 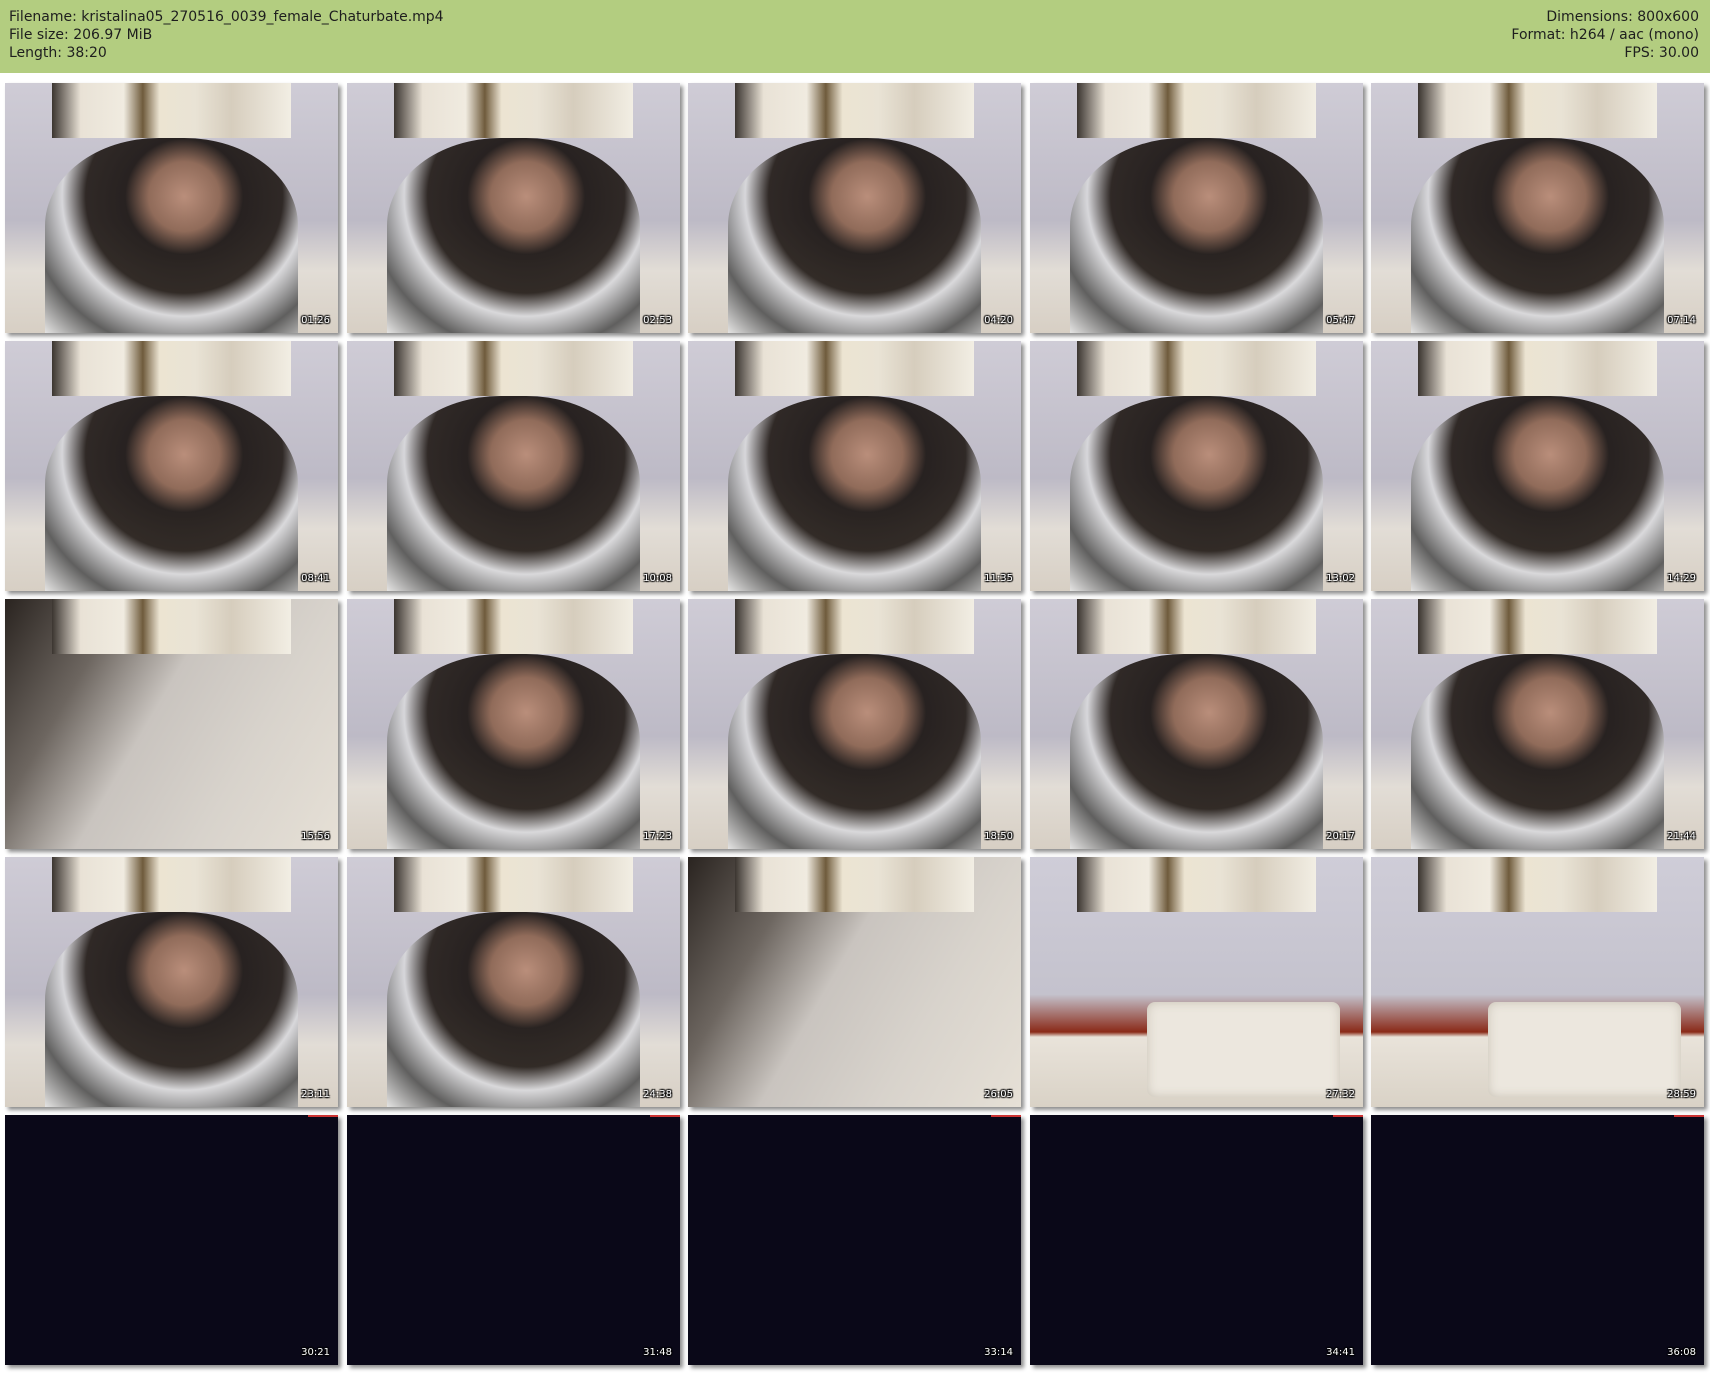 I want to click on video-thumbnail: 13:02, so click(x=1196, y=466).